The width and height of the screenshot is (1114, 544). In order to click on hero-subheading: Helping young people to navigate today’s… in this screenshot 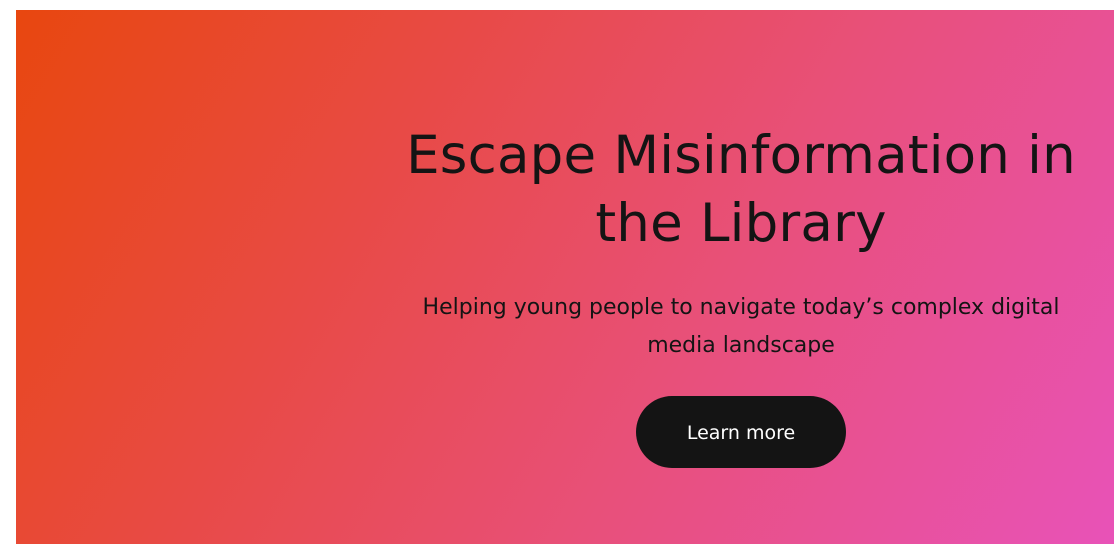, I will do `click(737, 327)`.